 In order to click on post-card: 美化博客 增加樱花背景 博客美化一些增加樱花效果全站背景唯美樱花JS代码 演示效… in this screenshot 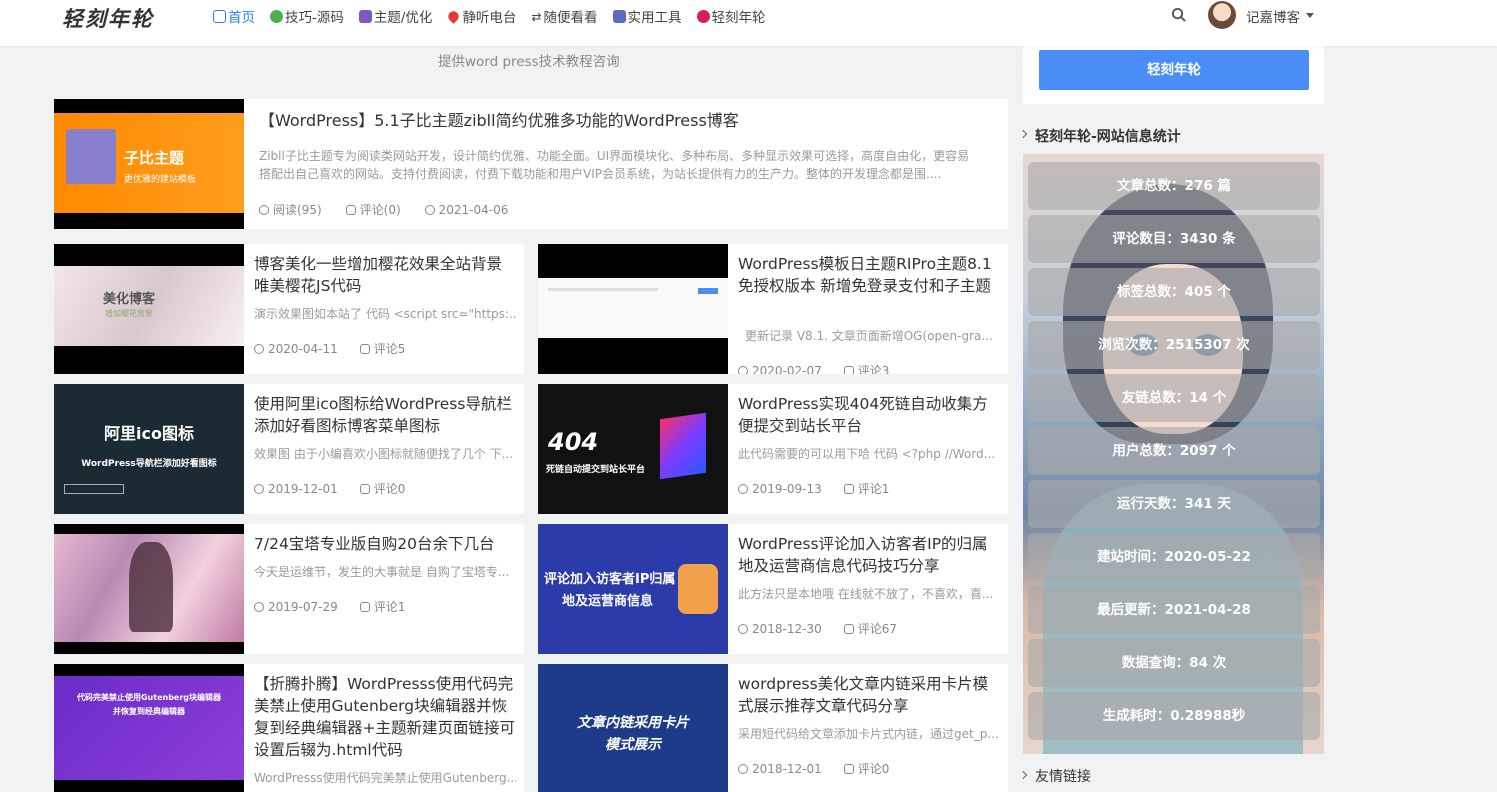, I will do `click(289, 309)`.